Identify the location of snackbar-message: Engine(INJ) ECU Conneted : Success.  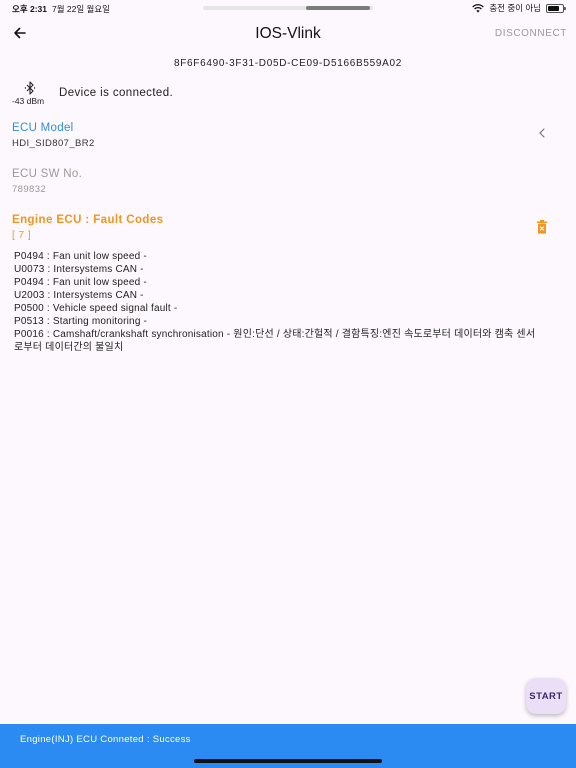
(105, 739).